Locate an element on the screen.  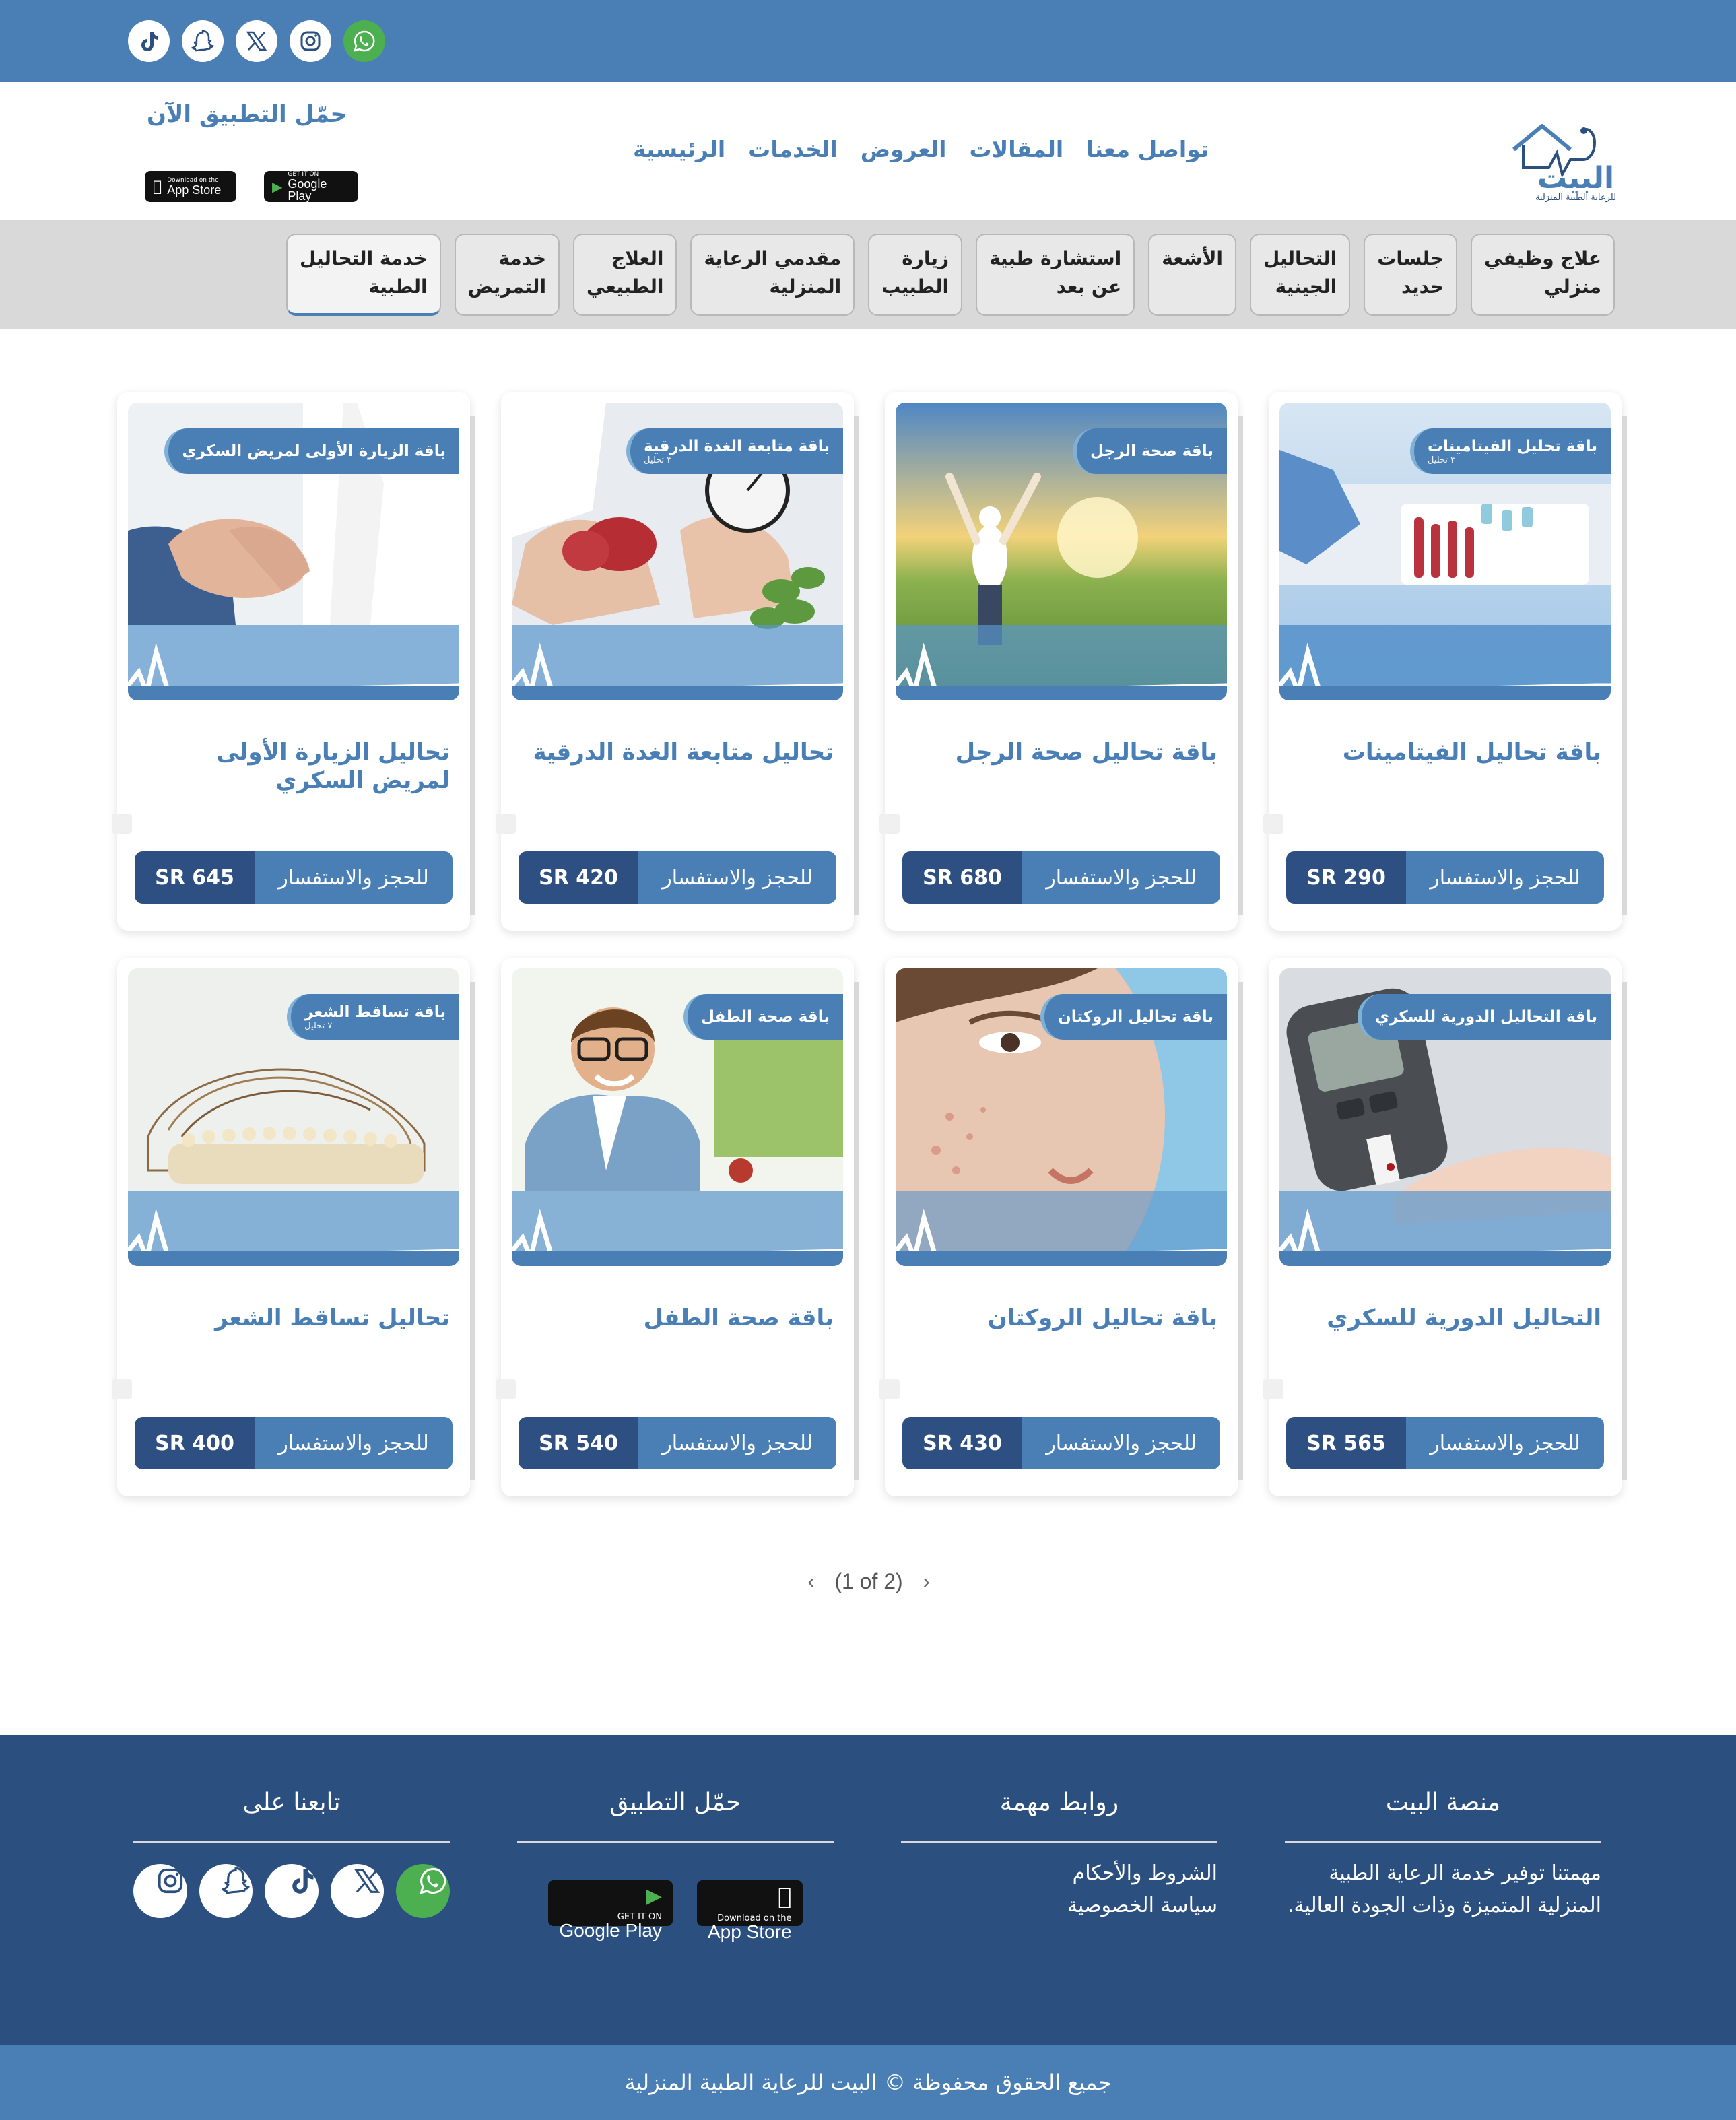
book-button: للحجز والاستفسار SR 400 is located at coordinates (294, 1443).